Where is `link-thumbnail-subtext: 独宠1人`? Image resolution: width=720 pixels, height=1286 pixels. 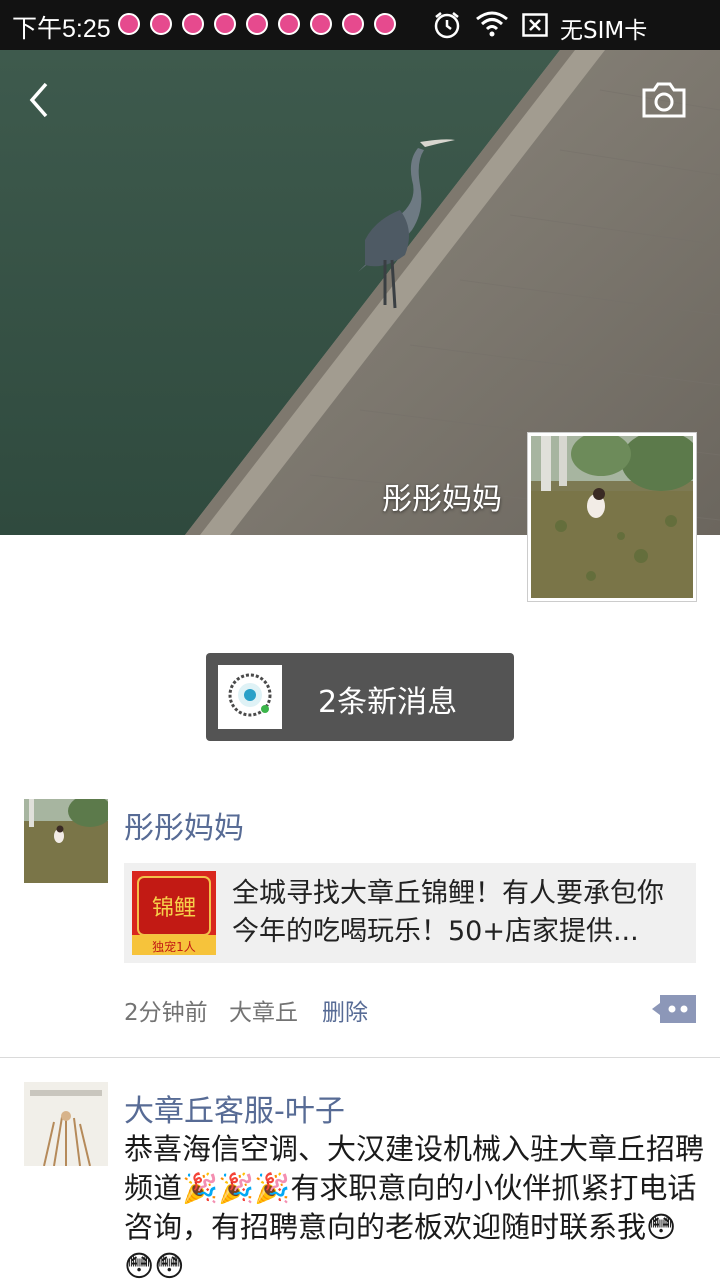 link-thumbnail-subtext: 独宠1人 is located at coordinates (174, 946).